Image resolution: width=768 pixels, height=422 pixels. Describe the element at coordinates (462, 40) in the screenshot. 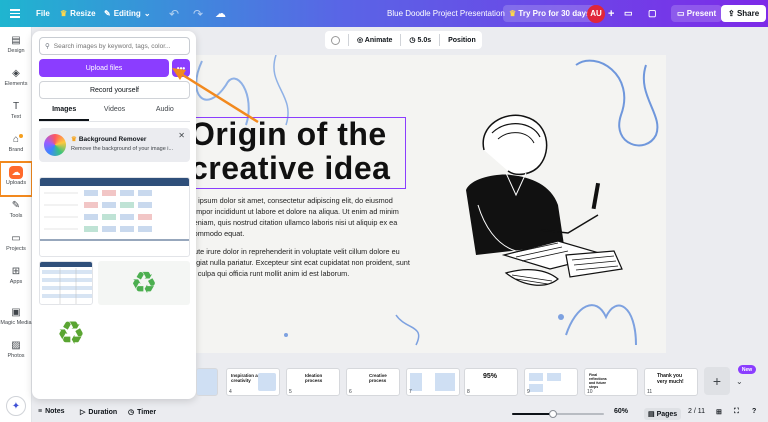

I see `position-button: Position` at that location.